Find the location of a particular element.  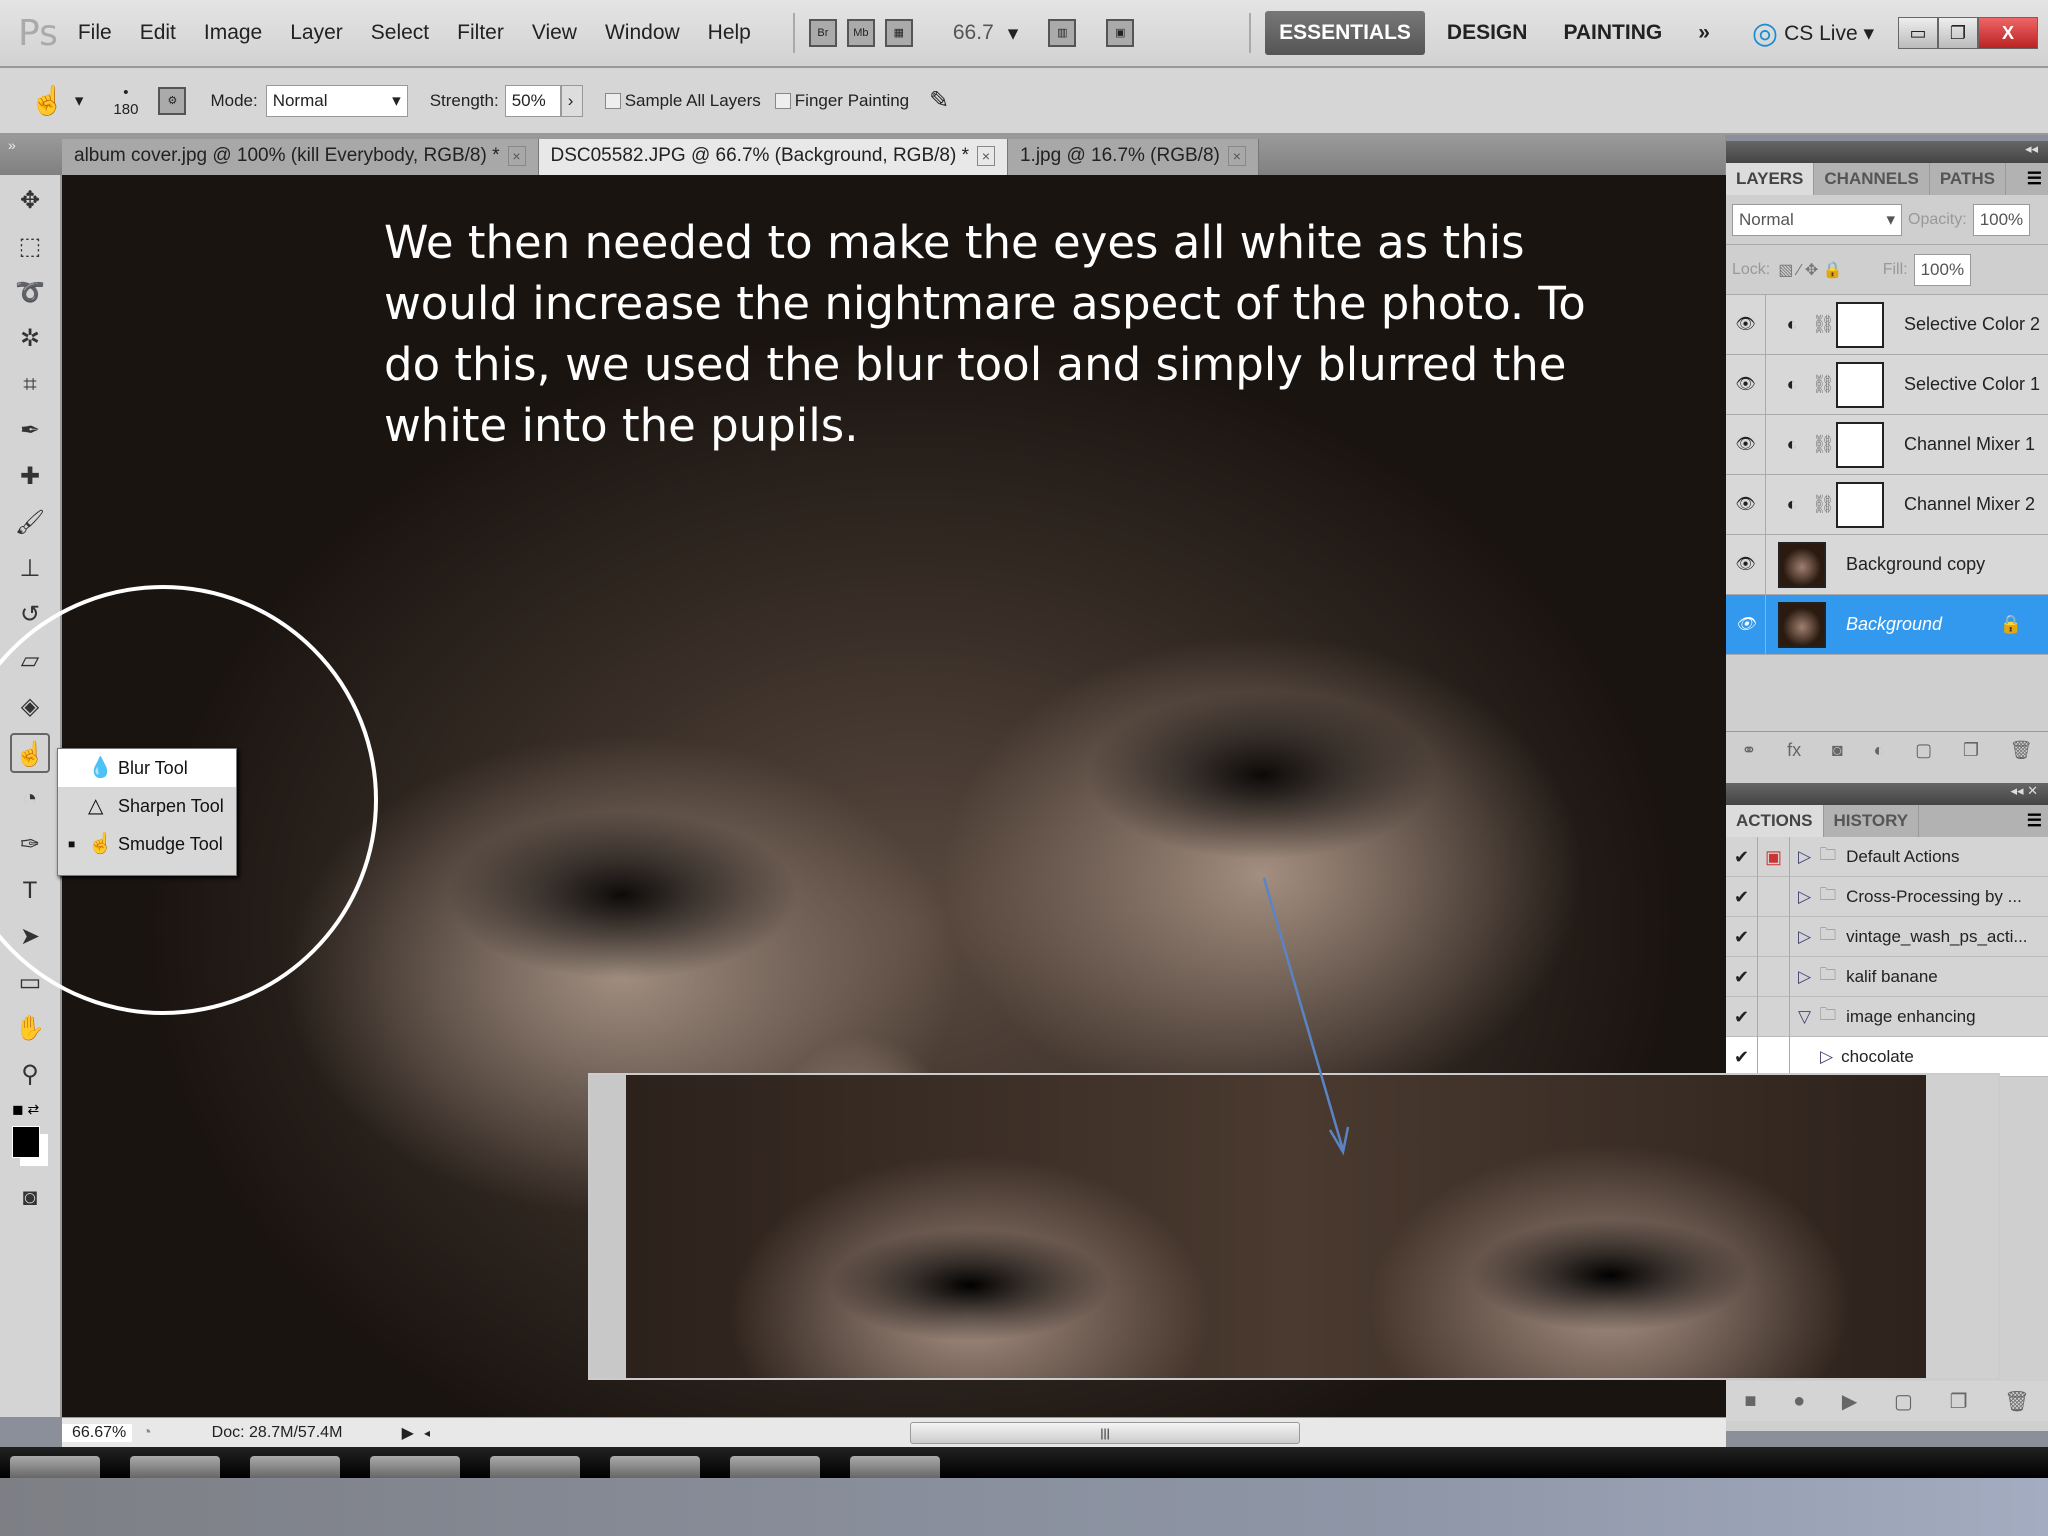

slide-bottom-band is located at coordinates (1024, 1507).